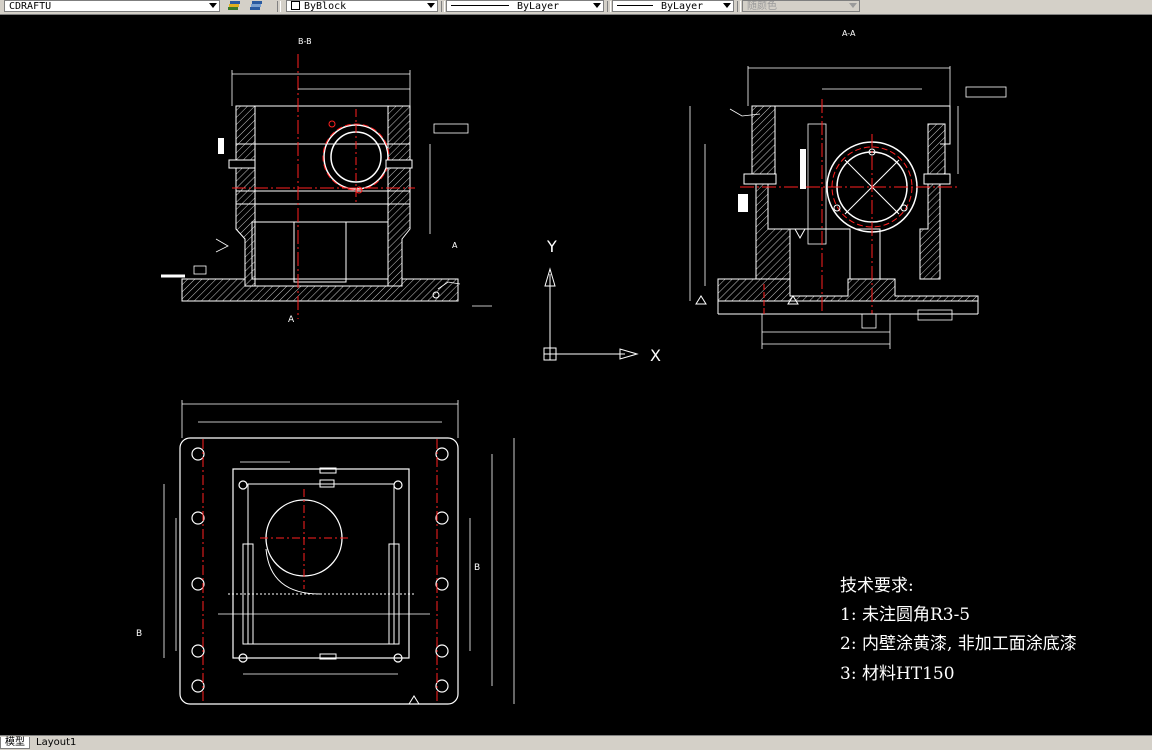 The image size is (1152, 750). Describe the element at coordinates (325, 552) in the screenshot. I see `plan-view: B B` at that location.